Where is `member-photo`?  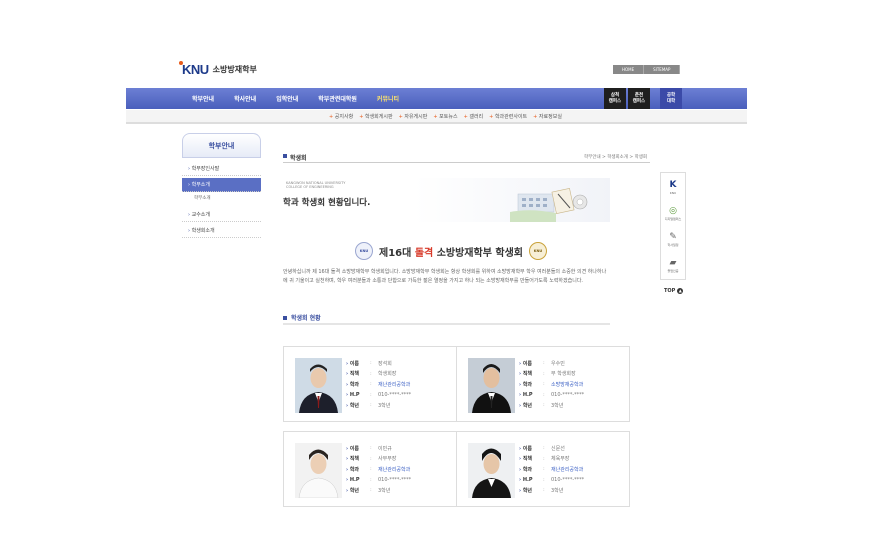 member-photo is located at coordinates (491, 470).